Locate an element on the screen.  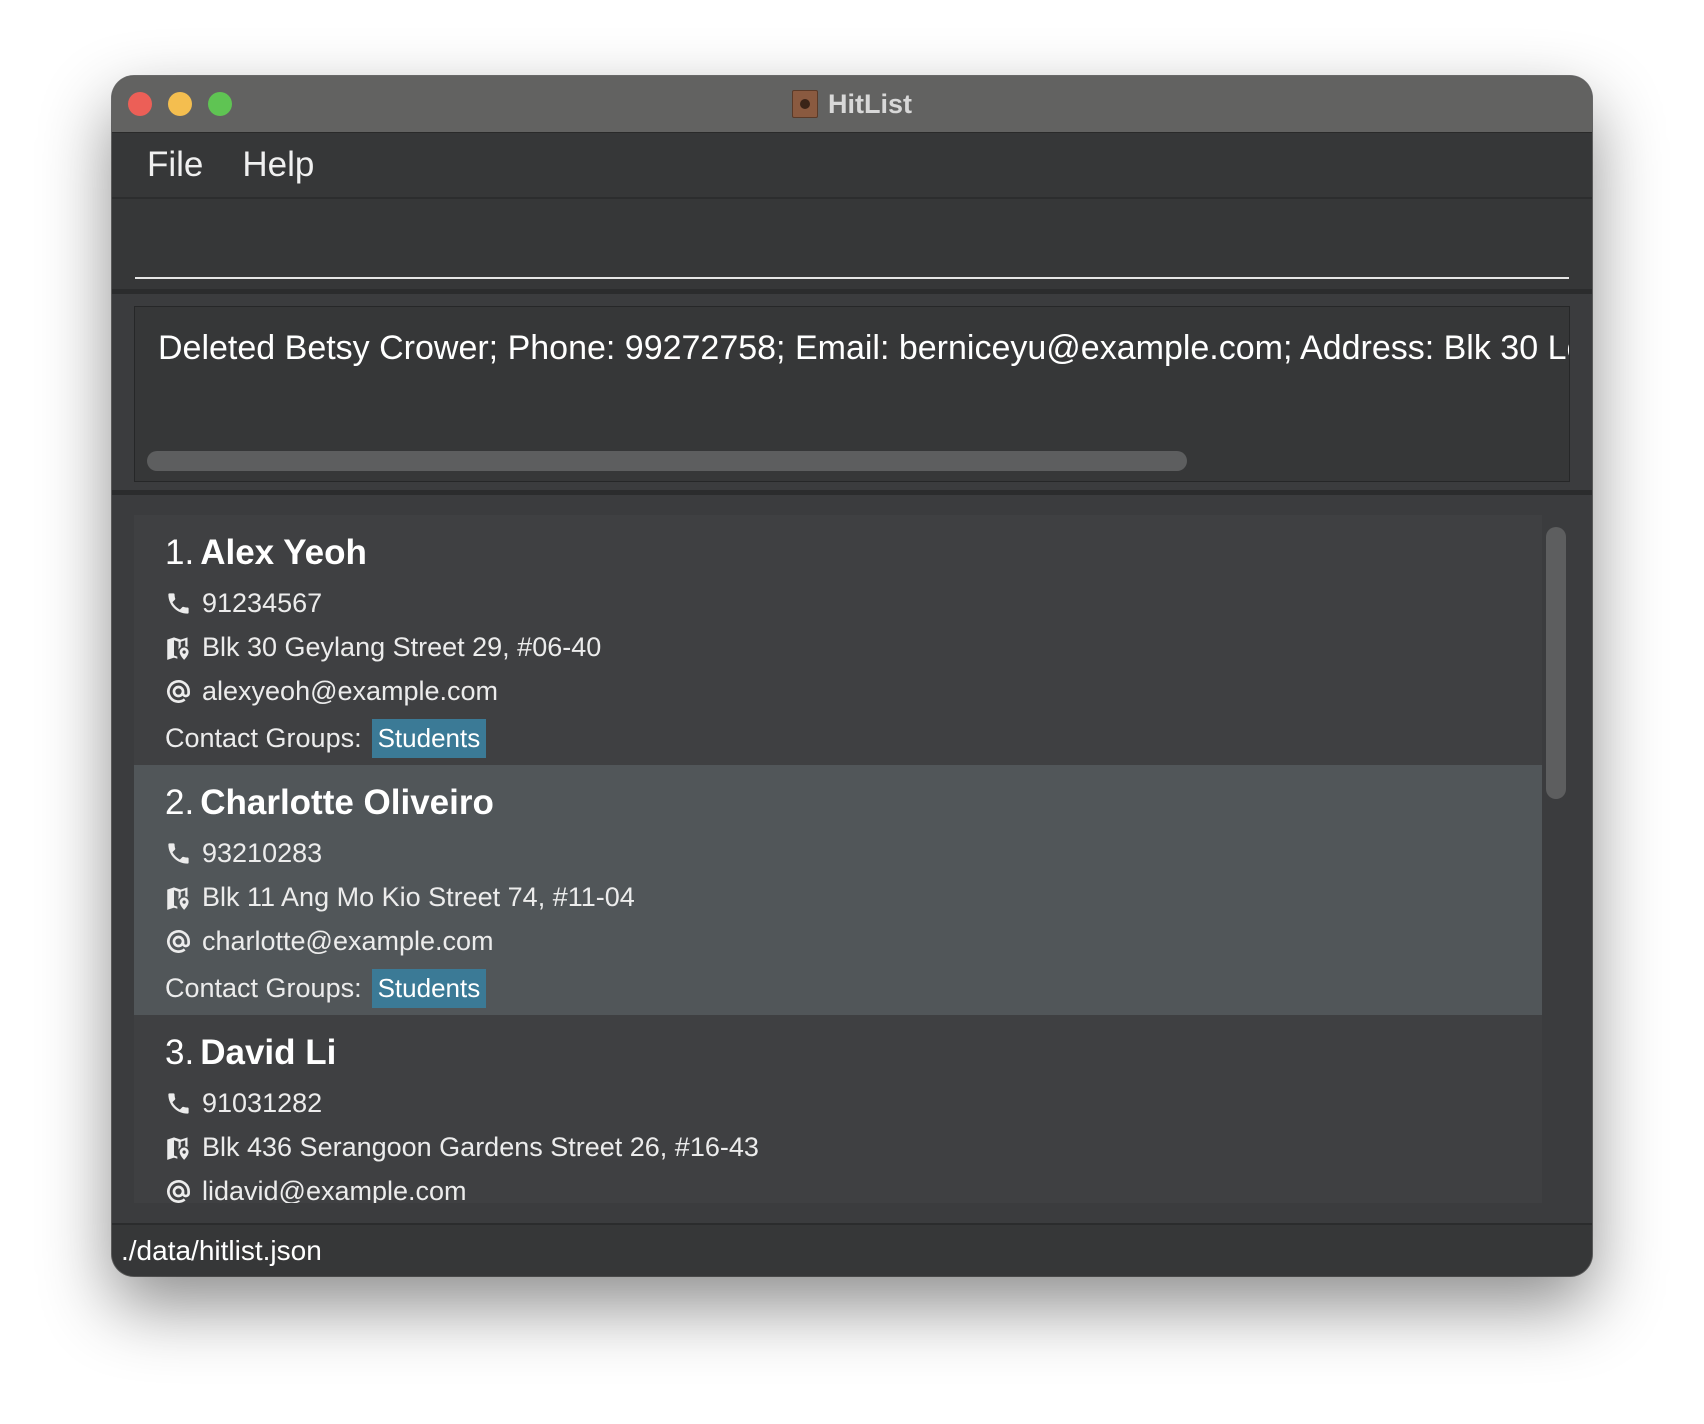
command-box is located at coordinates (852, 244).